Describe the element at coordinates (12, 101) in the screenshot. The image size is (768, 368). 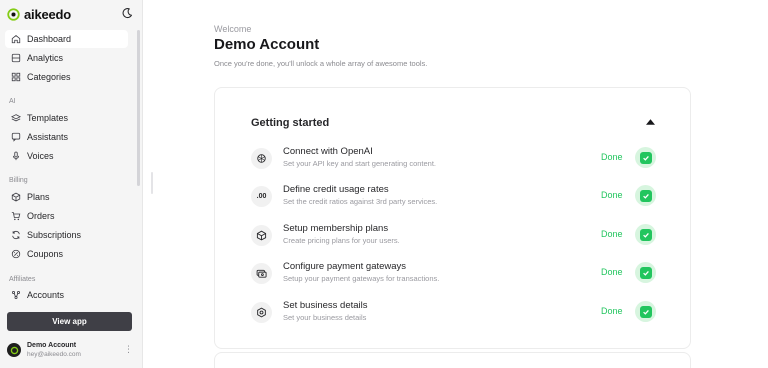
I see `section-label-ai: AI` at that location.